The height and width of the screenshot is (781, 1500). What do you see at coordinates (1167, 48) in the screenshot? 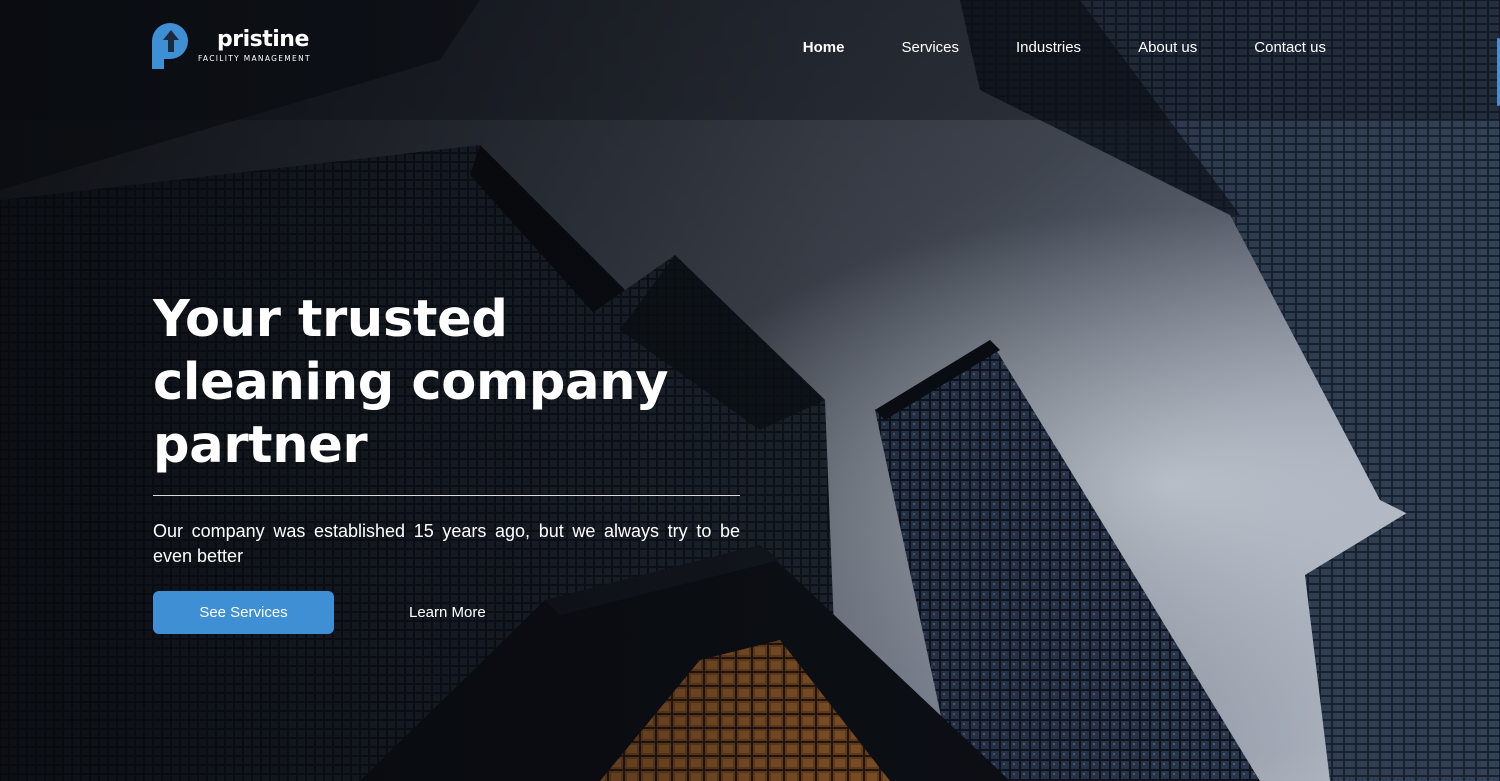
I see `nav-item-about-us: About us` at bounding box center [1167, 48].